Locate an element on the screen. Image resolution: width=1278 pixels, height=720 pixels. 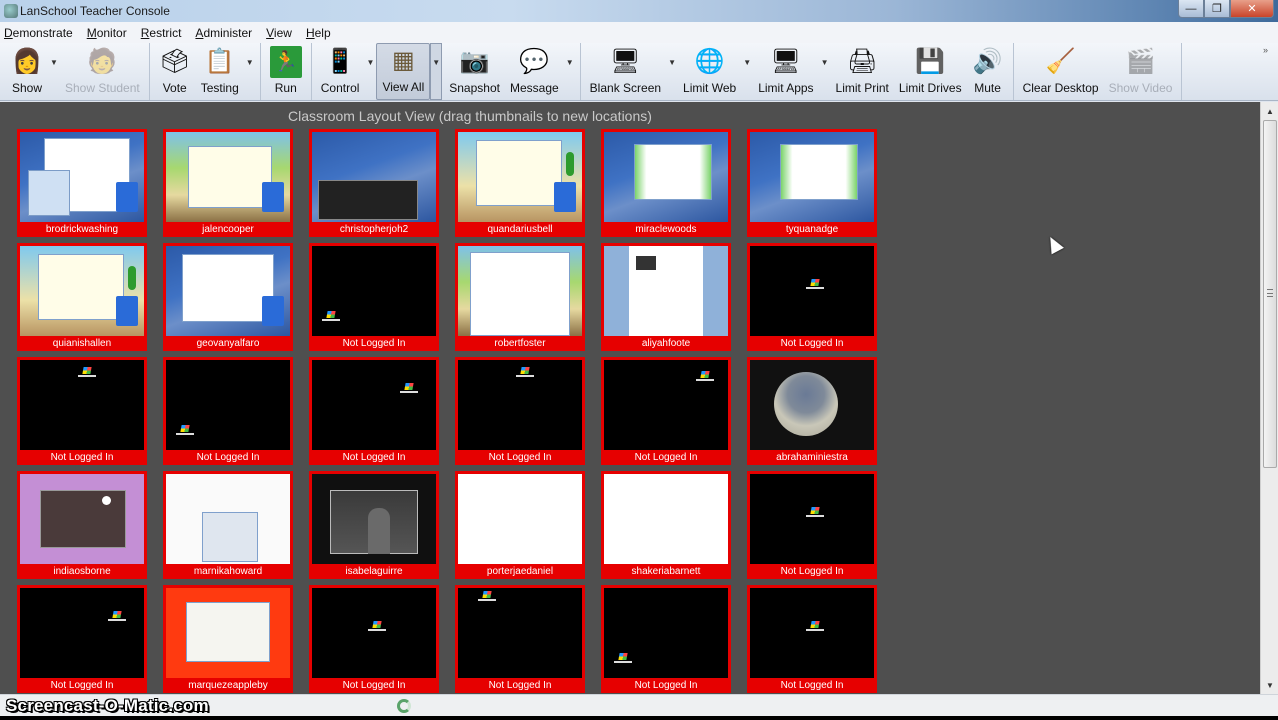
student-thumbnail: marquezeappleby is located at coordinates (228, 639).